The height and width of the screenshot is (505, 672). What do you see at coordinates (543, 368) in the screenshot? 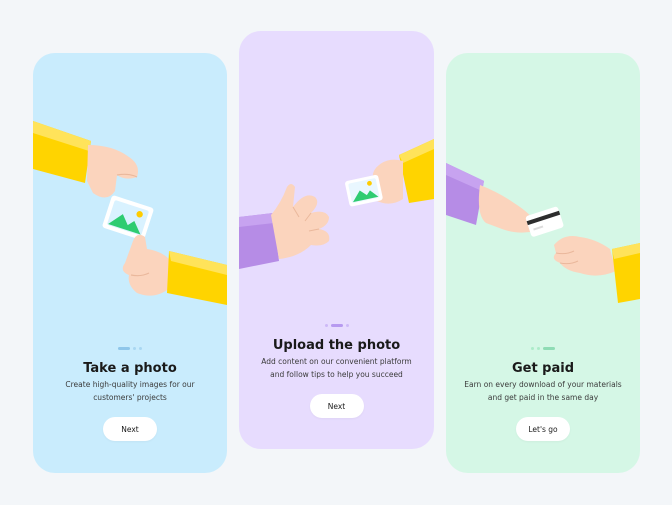
I see `screen-title: Get paid` at bounding box center [543, 368].